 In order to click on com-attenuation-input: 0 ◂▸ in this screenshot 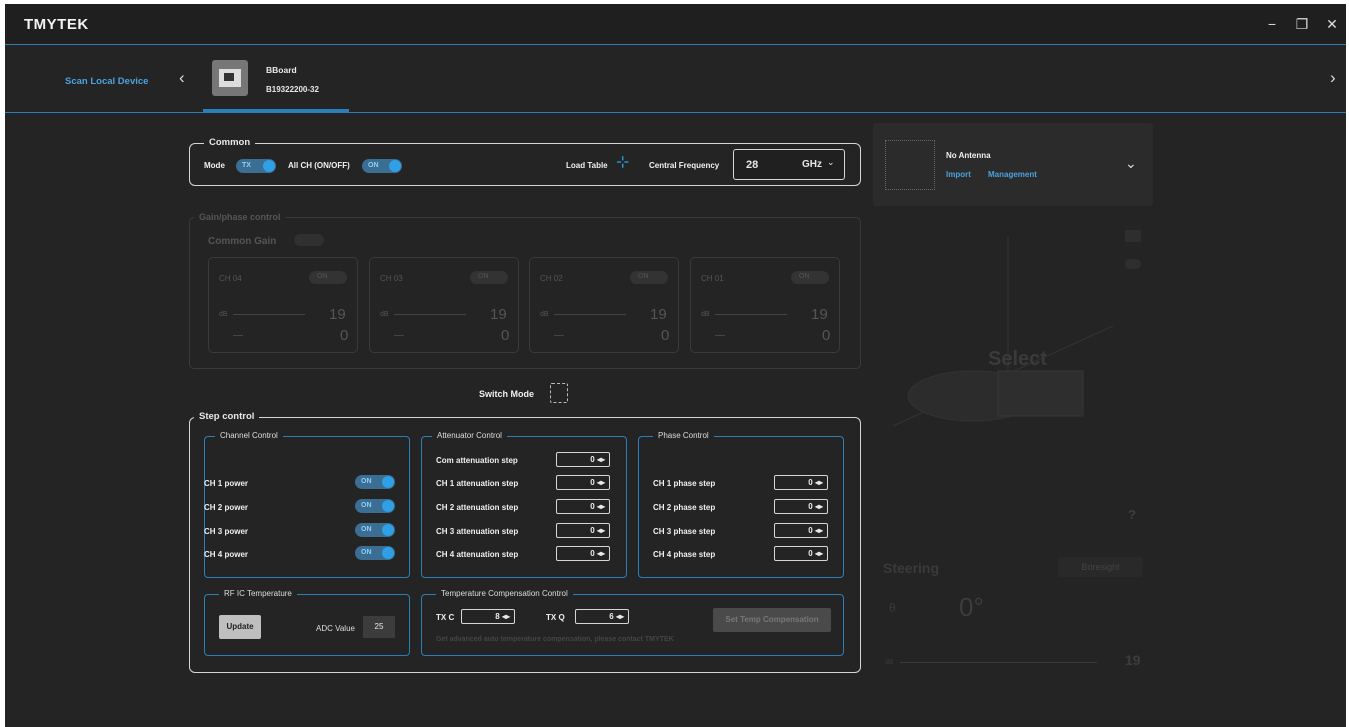, I will do `click(583, 459)`.